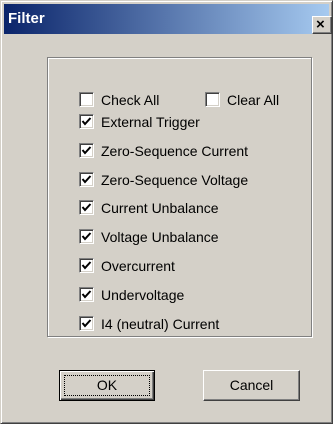 This screenshot has height=424, width=333. I want to click on filter-label: Overcurrent, so click(138, 266).